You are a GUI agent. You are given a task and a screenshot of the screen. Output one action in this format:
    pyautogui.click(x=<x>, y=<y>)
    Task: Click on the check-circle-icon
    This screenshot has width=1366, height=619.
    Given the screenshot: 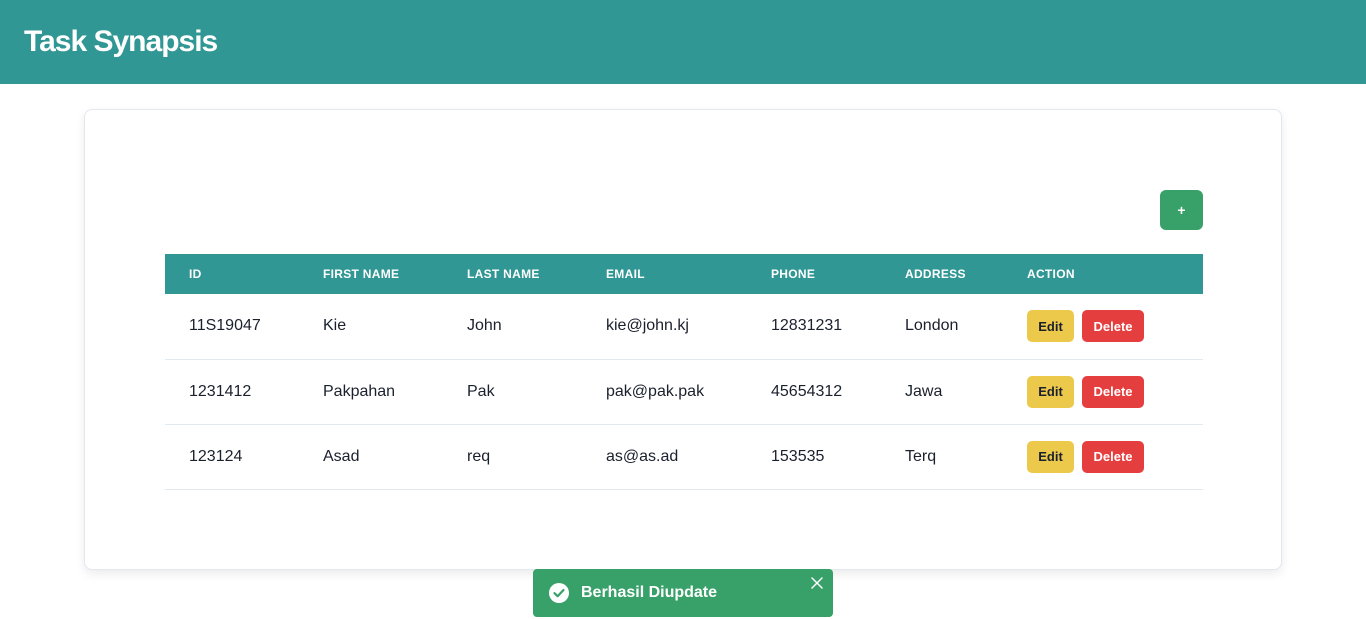 What is the action you would take?
    pyautogui.click(x=559, y=593)
    